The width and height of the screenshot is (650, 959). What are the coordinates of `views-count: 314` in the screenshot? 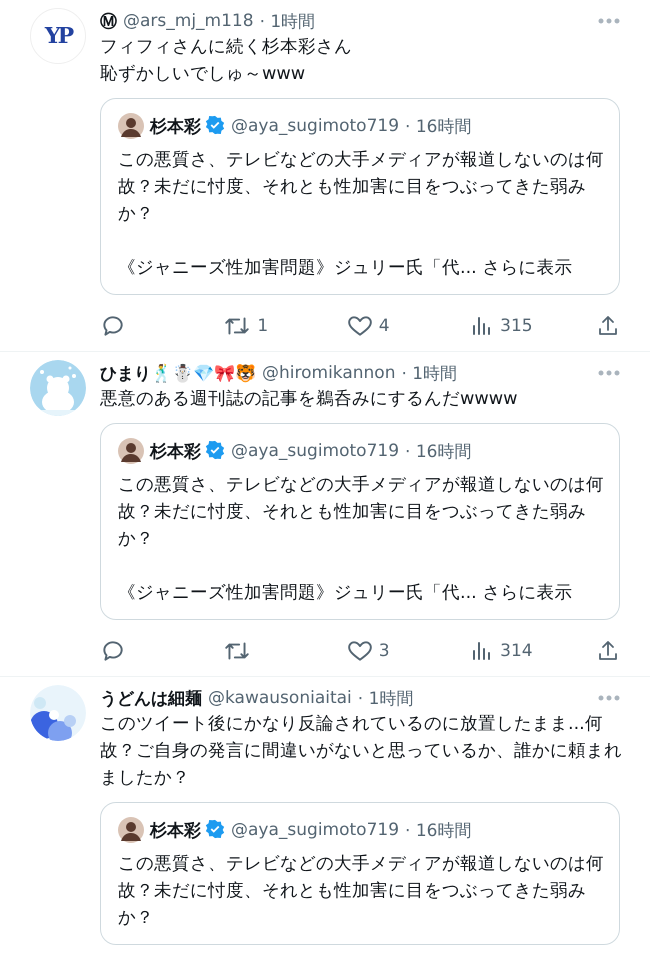 It's located at (516, 651).